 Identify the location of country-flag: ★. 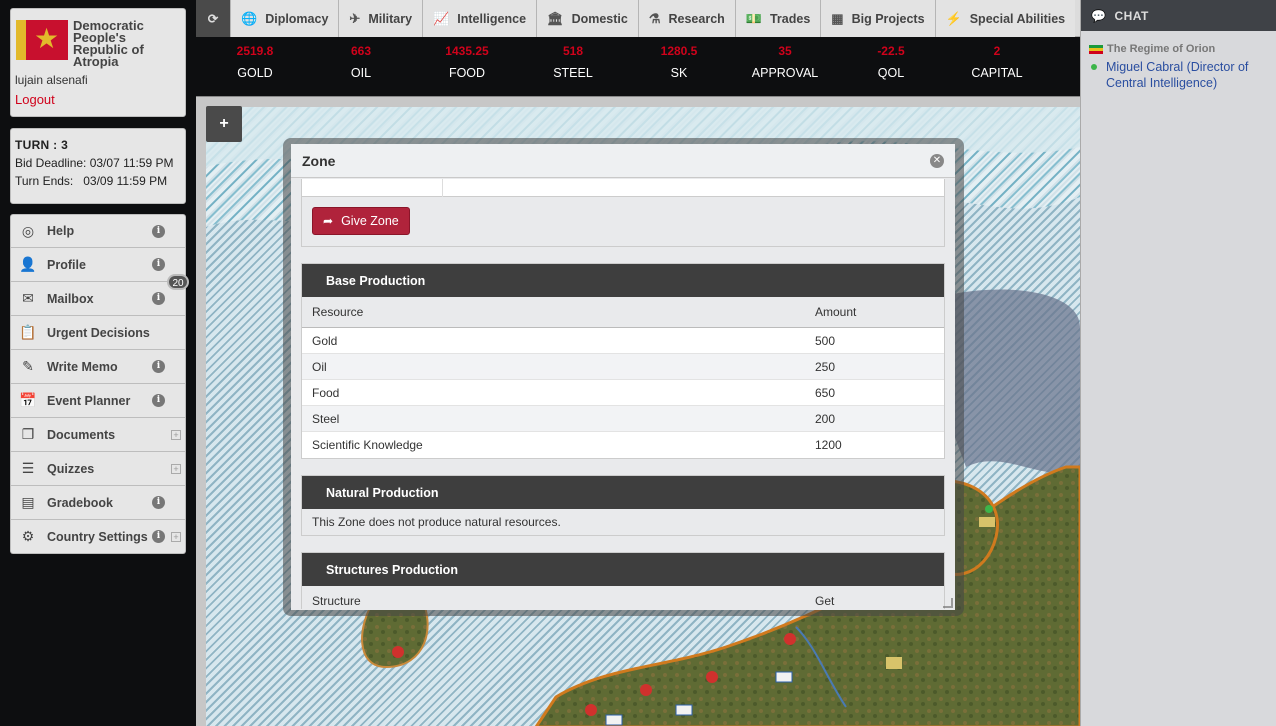
(42, 40).